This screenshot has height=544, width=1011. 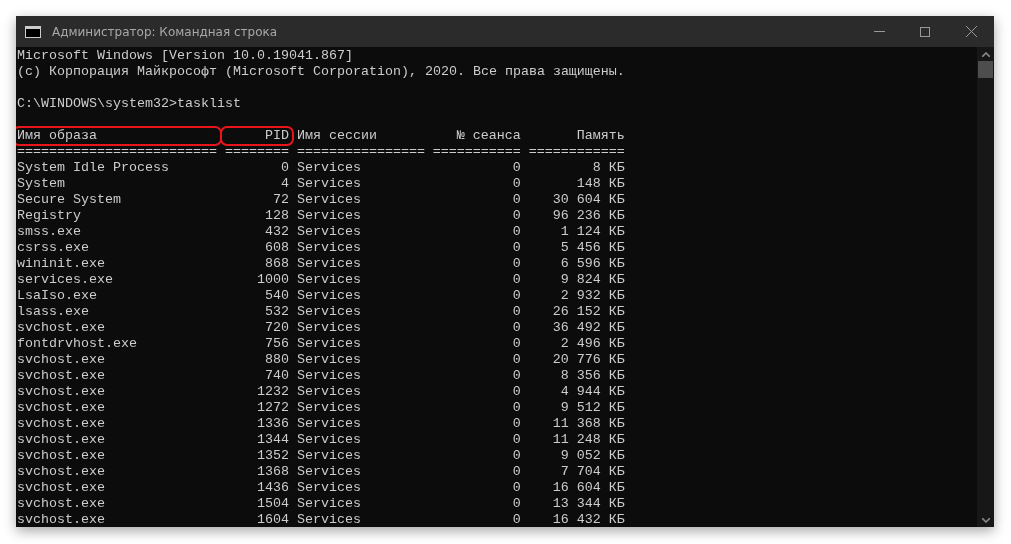 What do you see at coordinates (93, 168) in the screenshot?
I see `table-cell-text: System Idle Process` at bounding box center [93, 168].